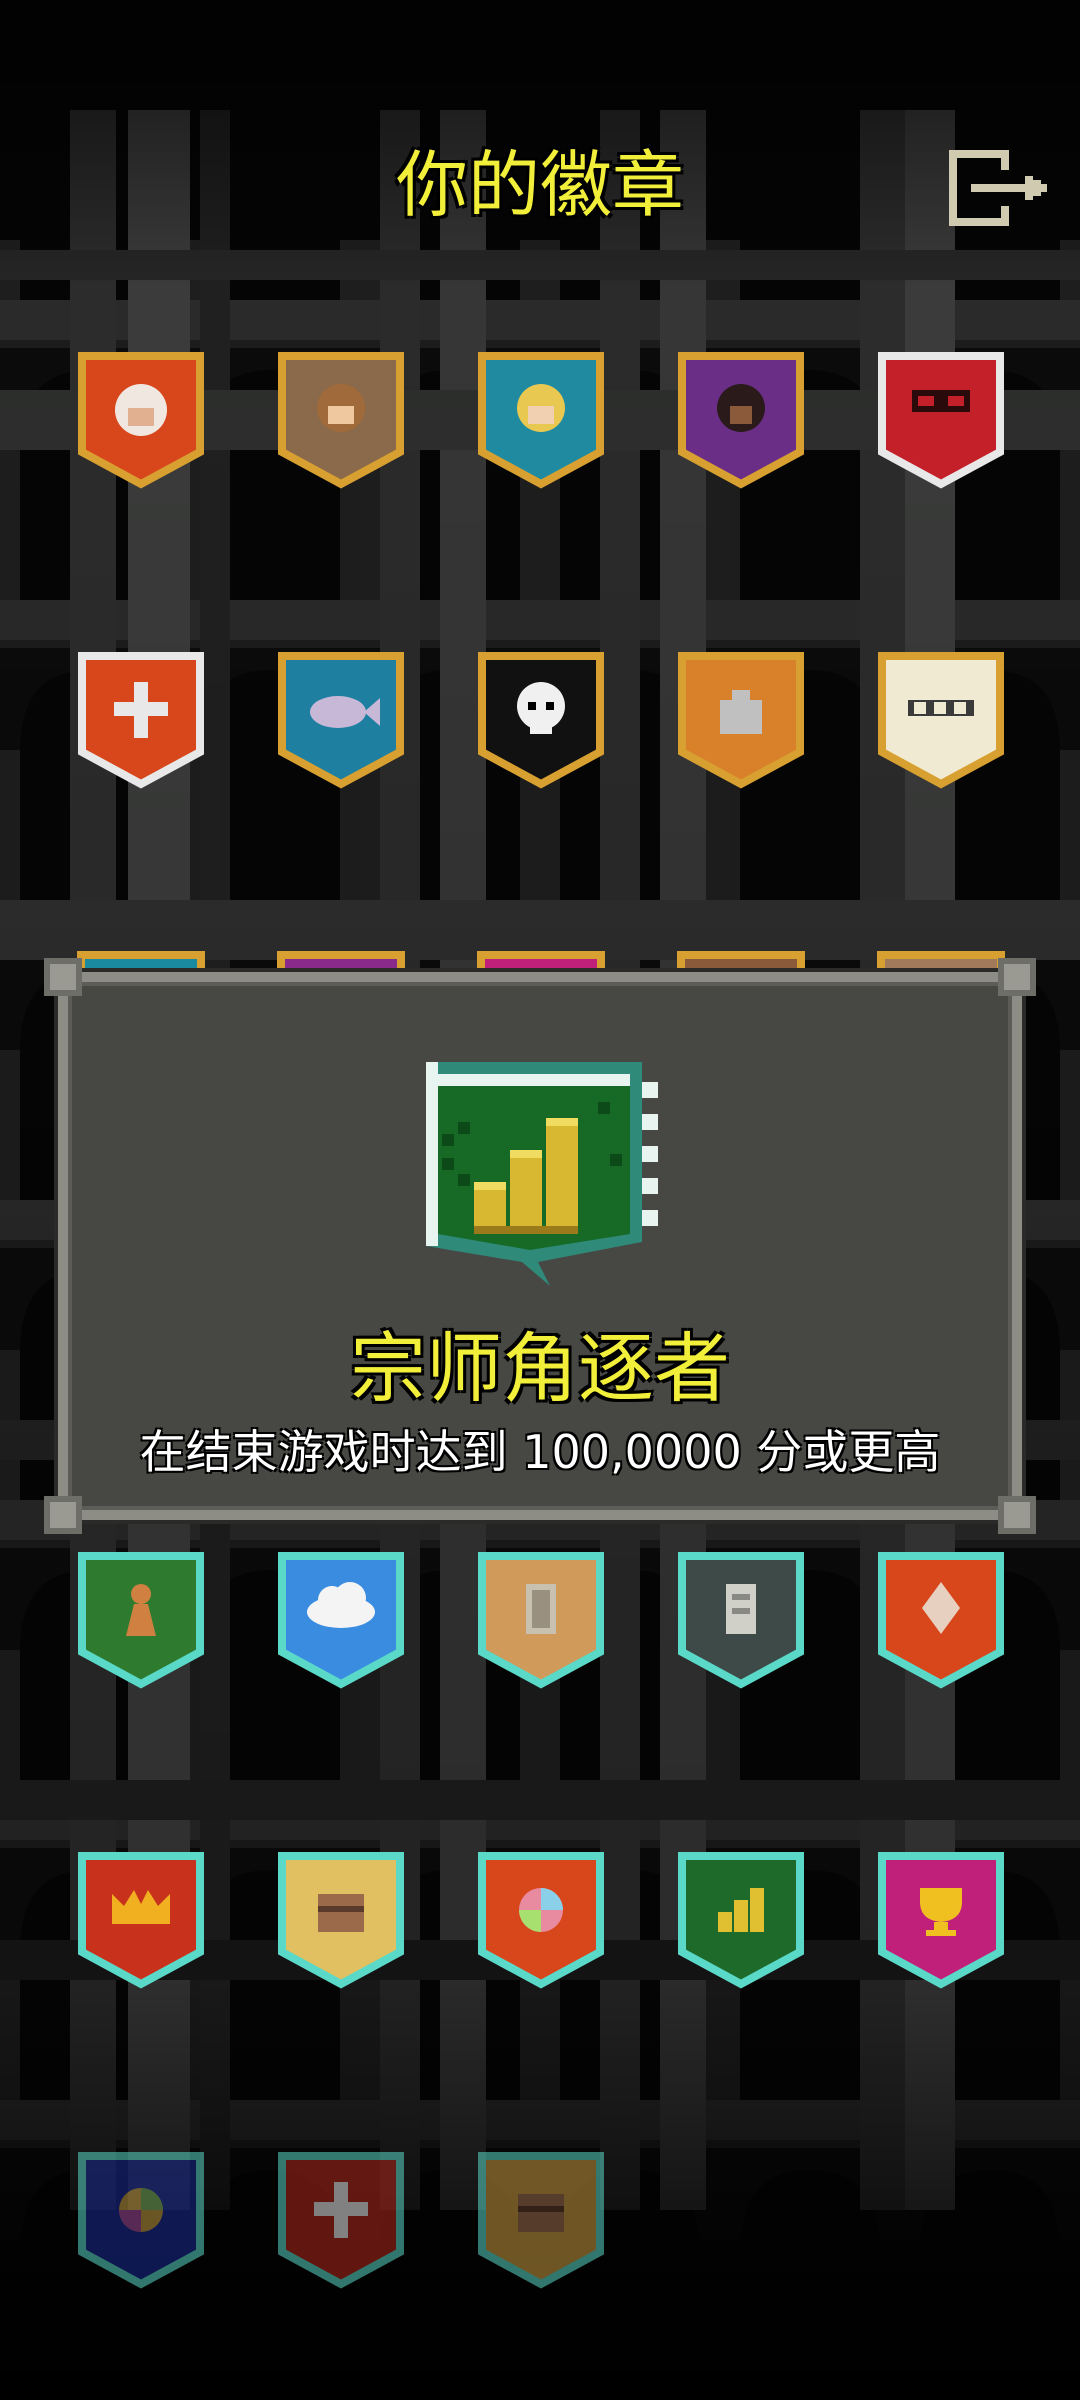 This screenshot has height=2400, width=1080. I want to click on exit-door-icon, so click(998, 188).